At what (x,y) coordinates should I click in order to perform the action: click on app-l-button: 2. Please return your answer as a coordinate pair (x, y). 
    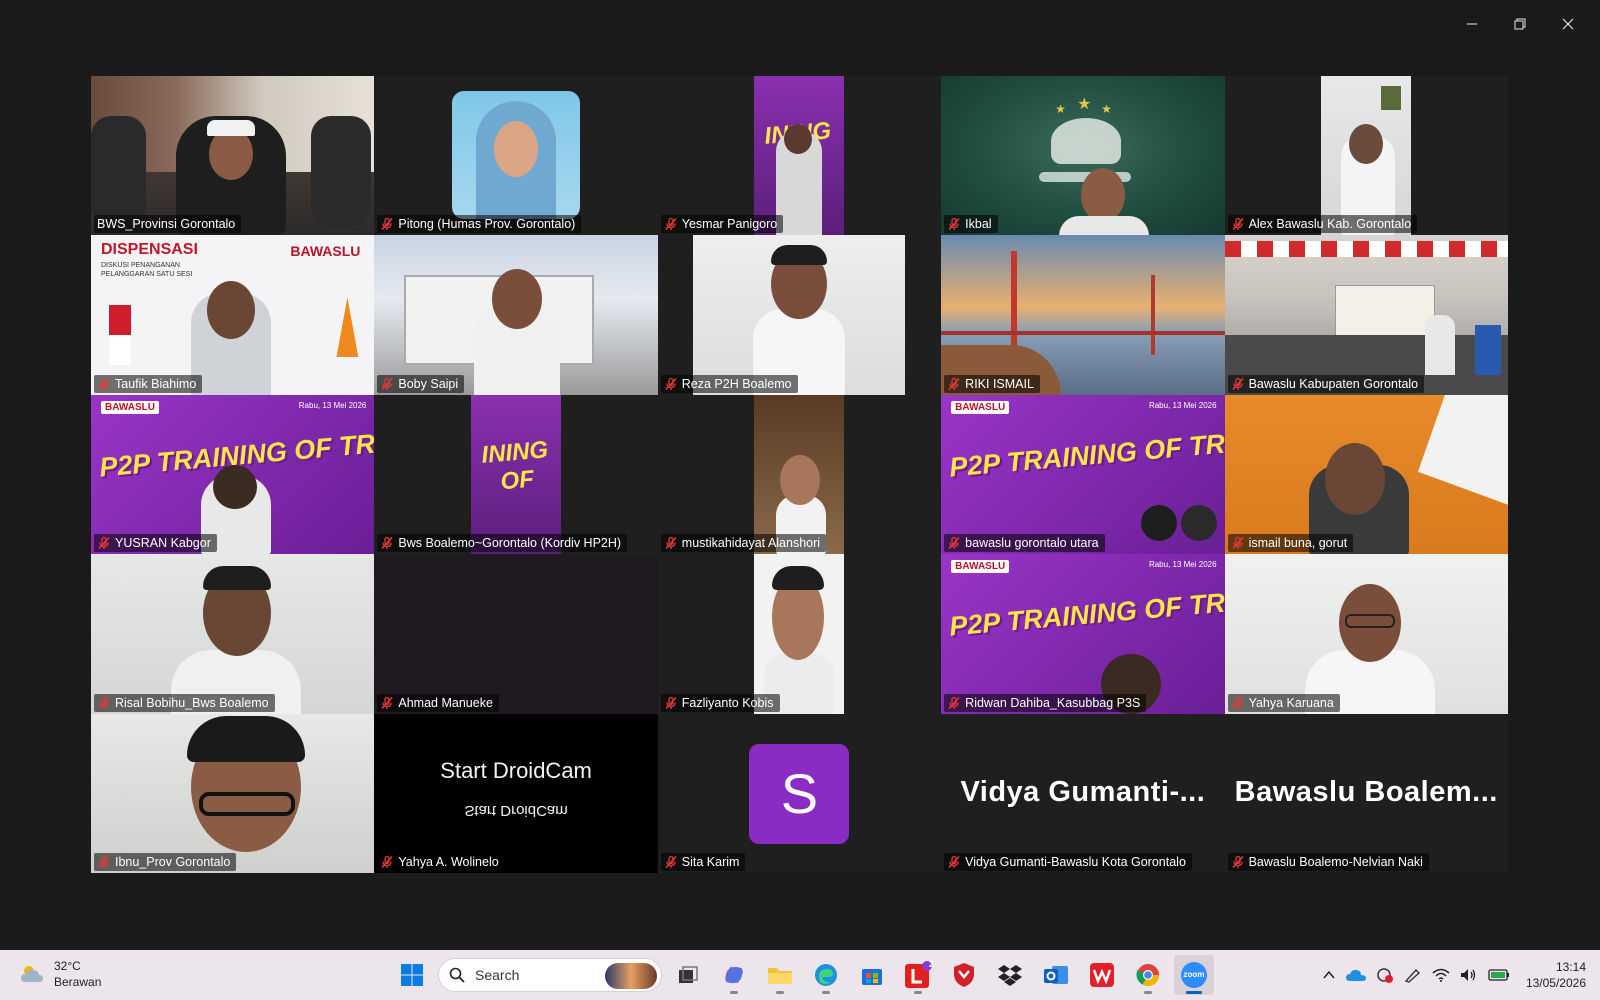
    Looking at the image, I should click on (918, 975).